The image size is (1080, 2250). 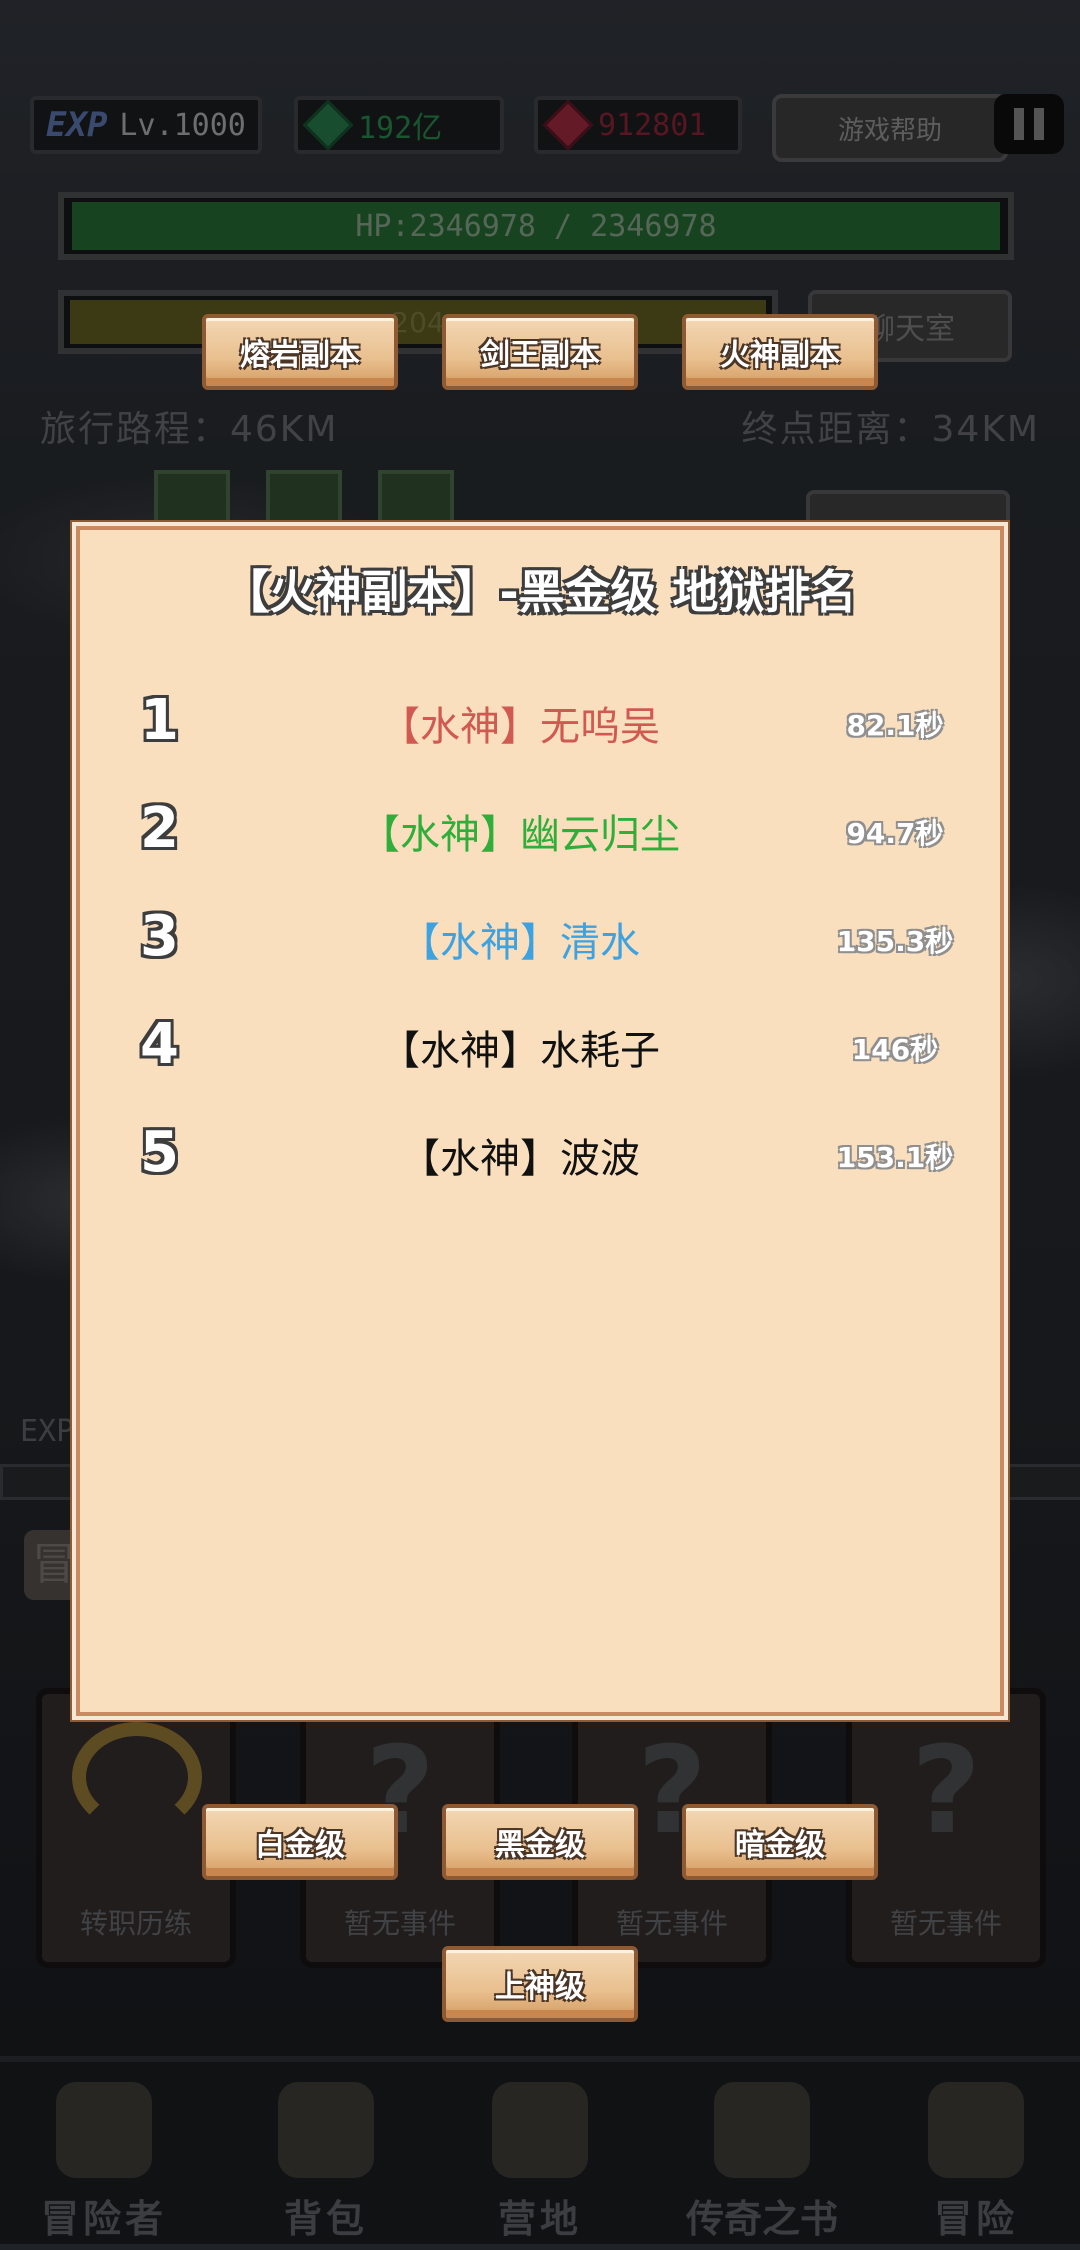 What do you see at coordinates (159, 828) in the screenshot?
I see `rank-number: 2` at bounding box center [159, 828].